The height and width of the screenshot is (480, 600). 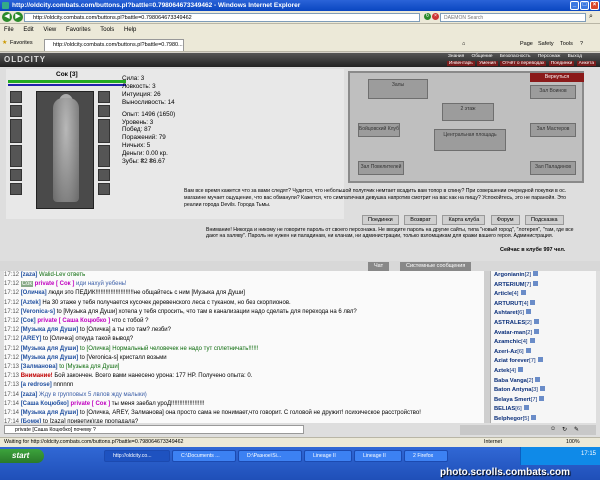 What do you see at coordinates (574, 5) in the screenshot?
I see `minimize-button: _` at bounding box center [574, 5].